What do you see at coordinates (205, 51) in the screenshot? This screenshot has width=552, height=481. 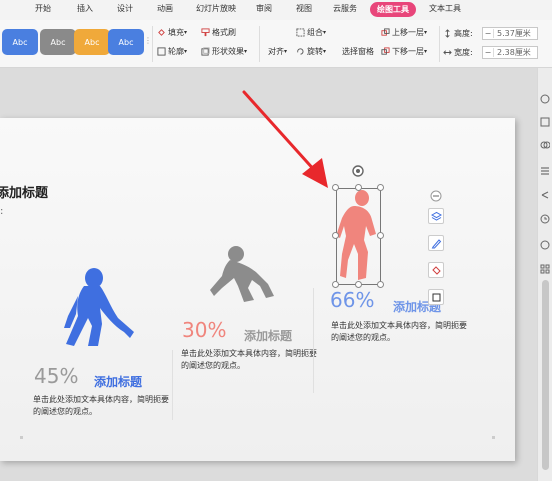 I see `shape-effect-icon` at bounding box center [205, 51].